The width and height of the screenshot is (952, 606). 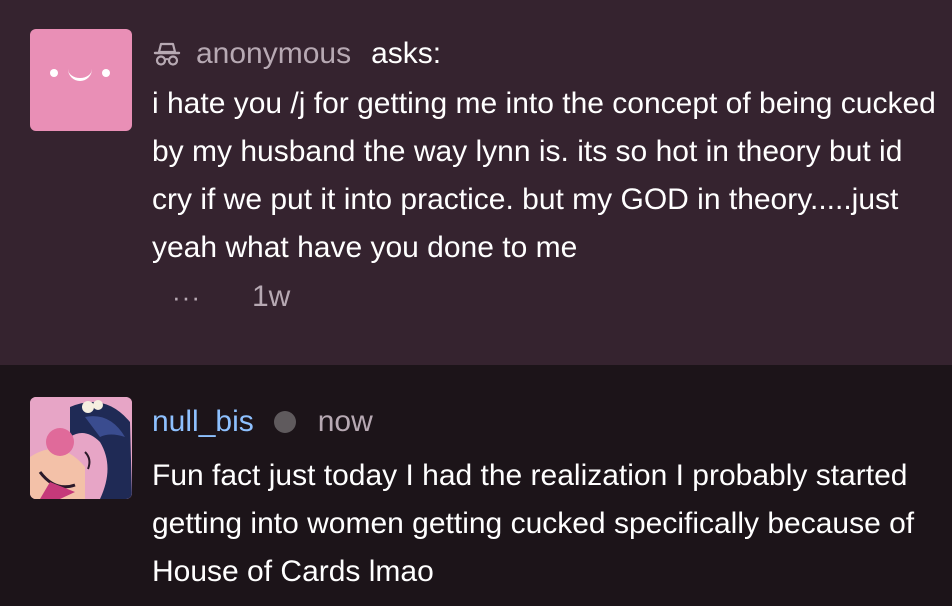 I want to click on avatar-illustration, so click(x=81, y=448).